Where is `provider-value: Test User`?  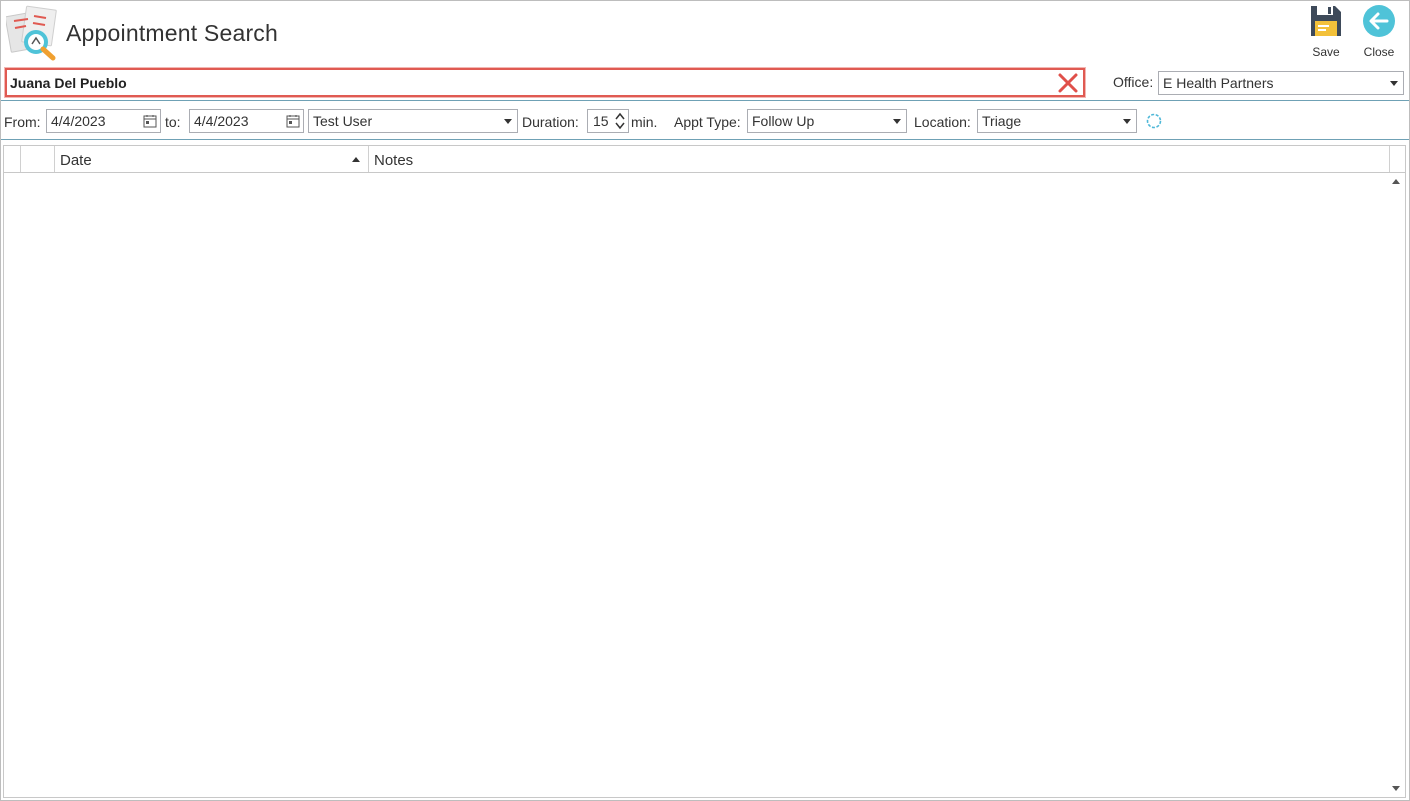 provider-value: Test User is located at coordinates (343, 121).